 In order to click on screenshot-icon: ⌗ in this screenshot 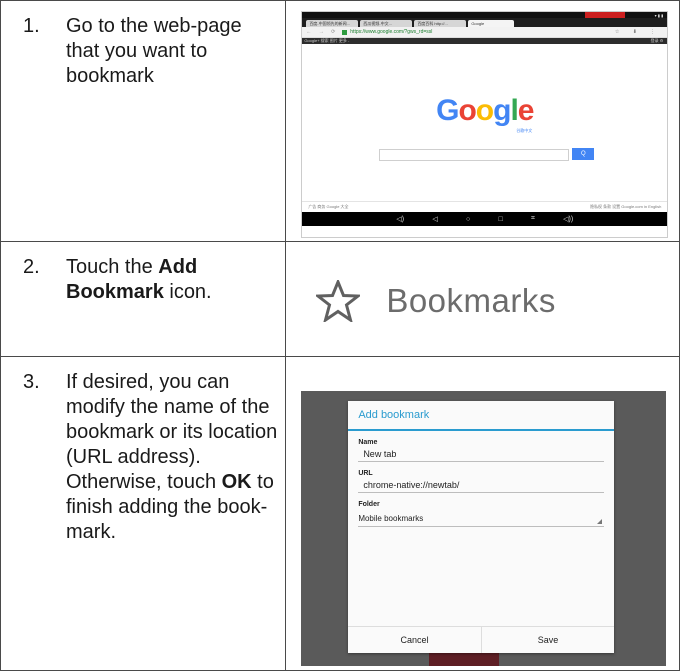, I will do `click(533, 219)`.